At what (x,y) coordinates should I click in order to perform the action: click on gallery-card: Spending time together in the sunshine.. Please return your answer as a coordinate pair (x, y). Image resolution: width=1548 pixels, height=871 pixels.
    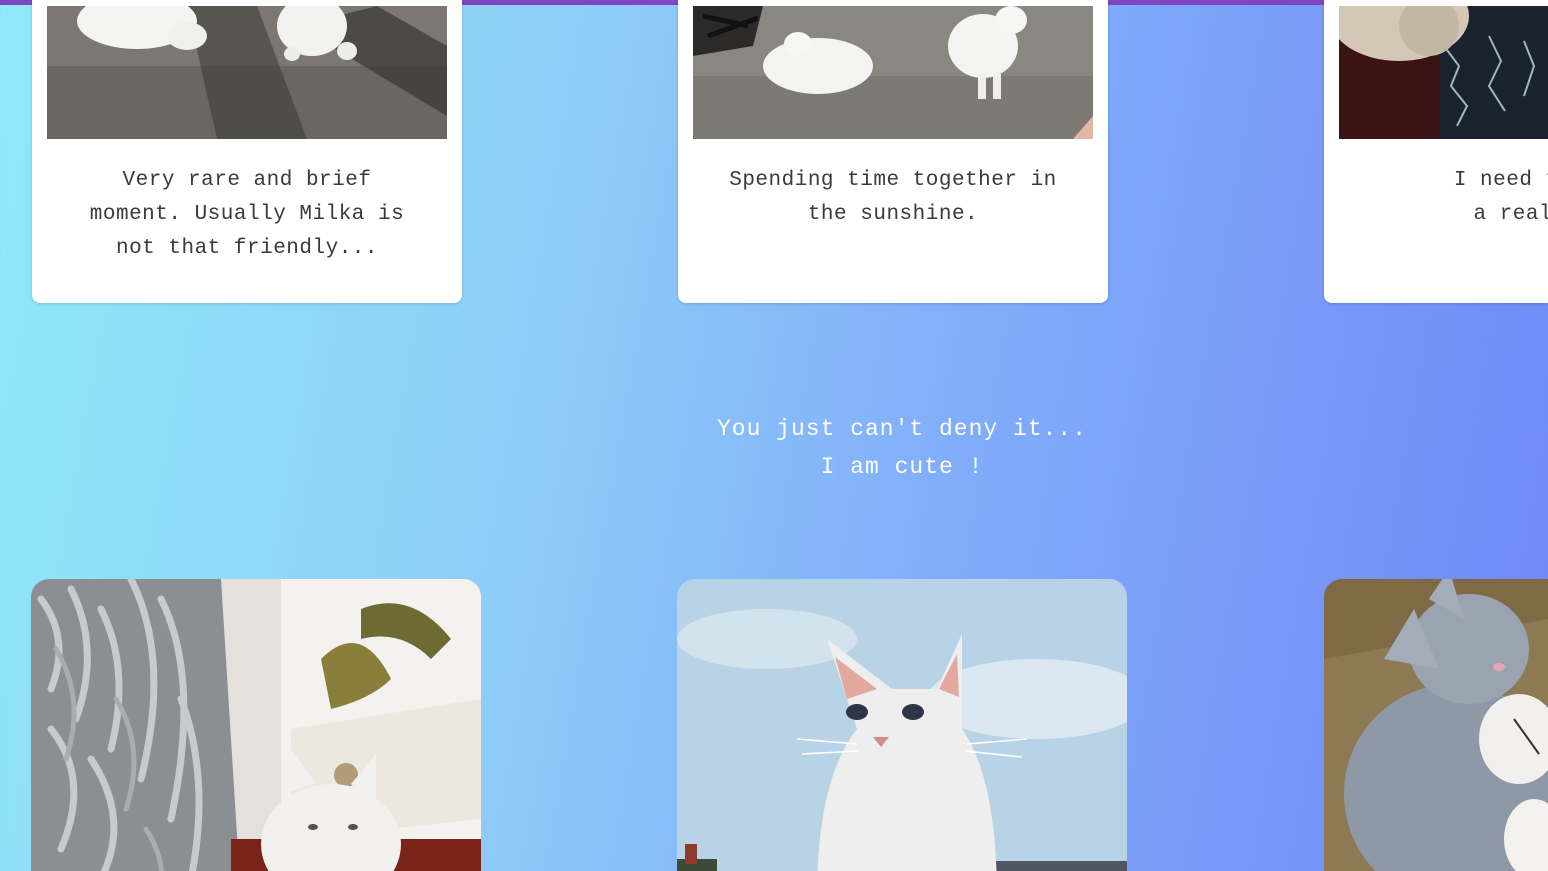
    Looking at the image, I should click on (893, 151).